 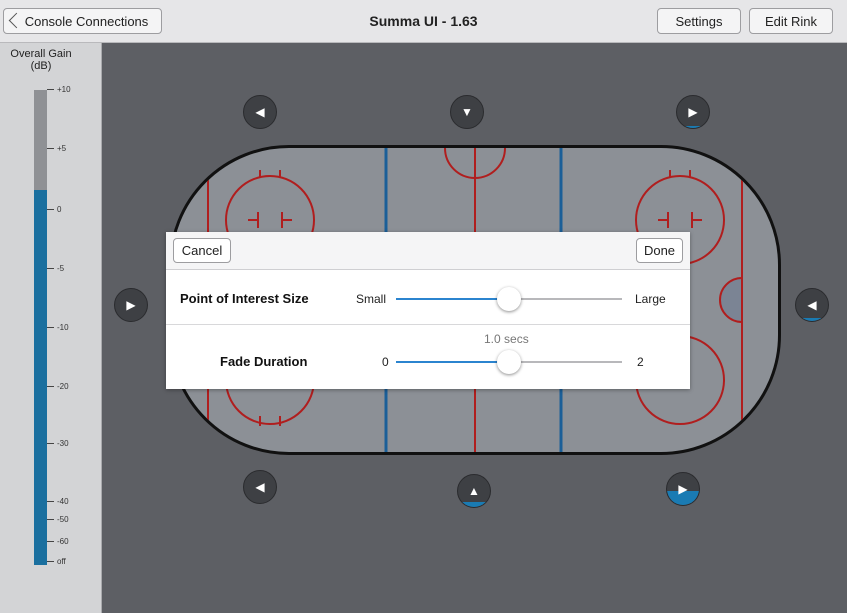 What do you see at coordinates (202, 250) in the screenshot?
I see `cancel-button: Cancel` at bounding box center [202, 250].